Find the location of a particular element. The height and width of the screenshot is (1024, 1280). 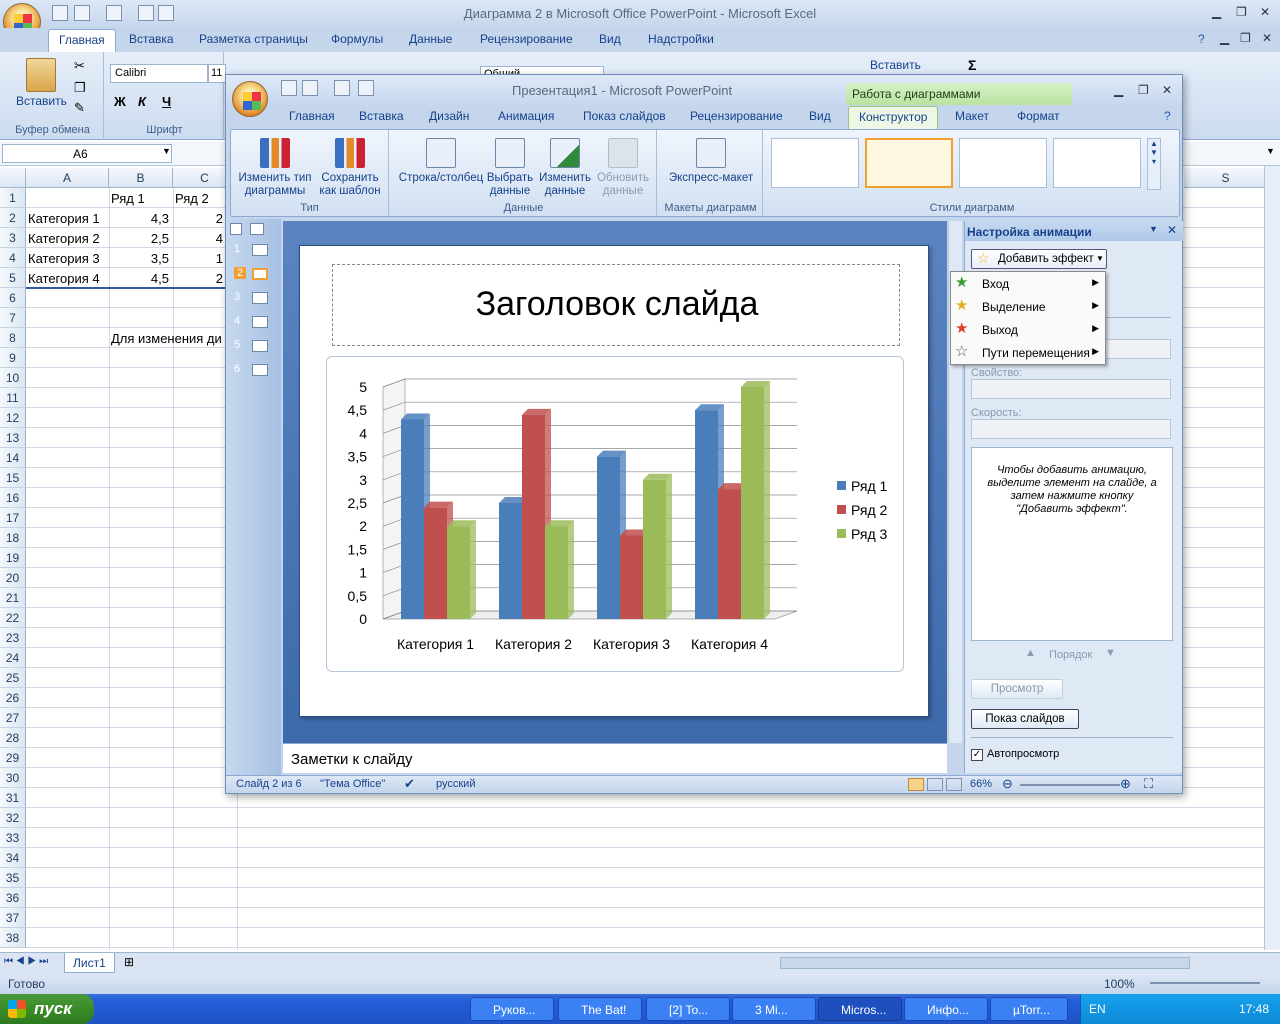

taskbar-button: The Bat! is located at coordinates (600, 1009).